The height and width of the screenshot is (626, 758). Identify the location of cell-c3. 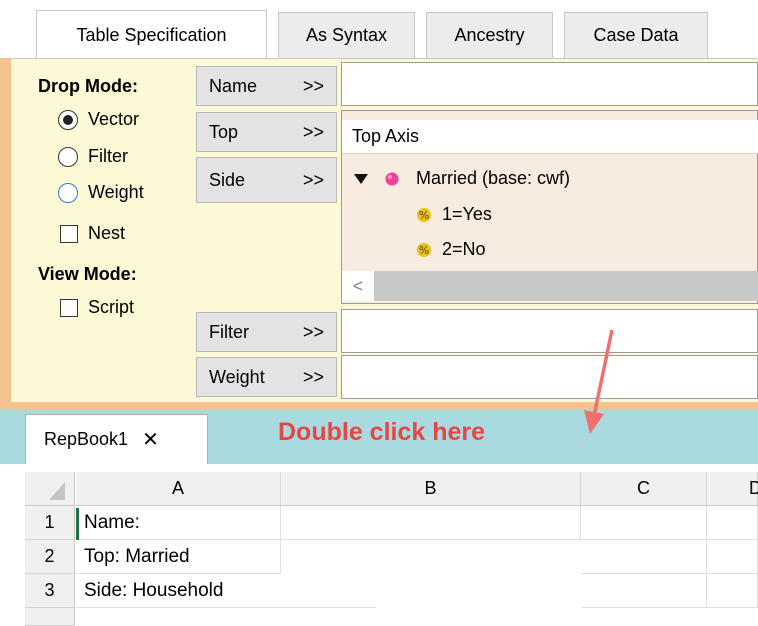
(644, 591).